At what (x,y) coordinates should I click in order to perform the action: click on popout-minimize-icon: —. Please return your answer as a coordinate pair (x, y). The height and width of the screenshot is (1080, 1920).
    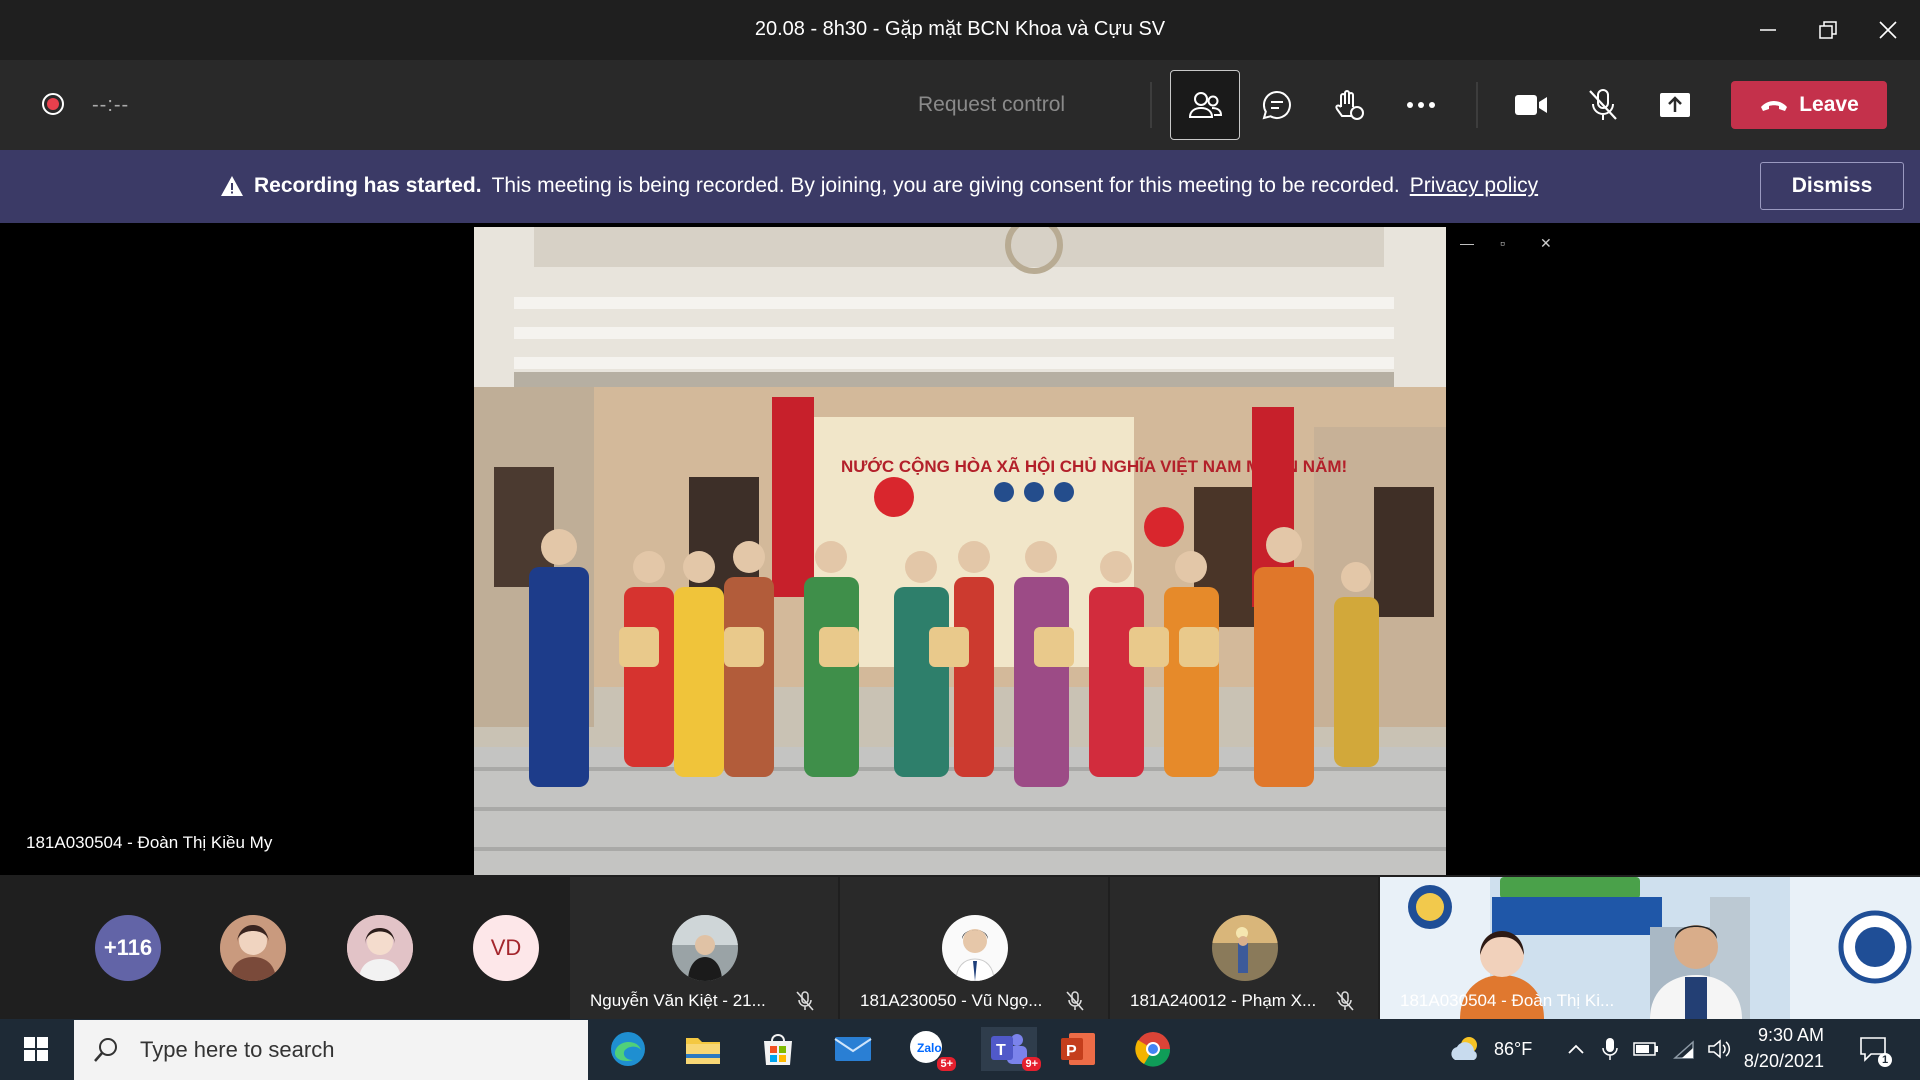
    Looking at the image, I should click on (1467, 243).